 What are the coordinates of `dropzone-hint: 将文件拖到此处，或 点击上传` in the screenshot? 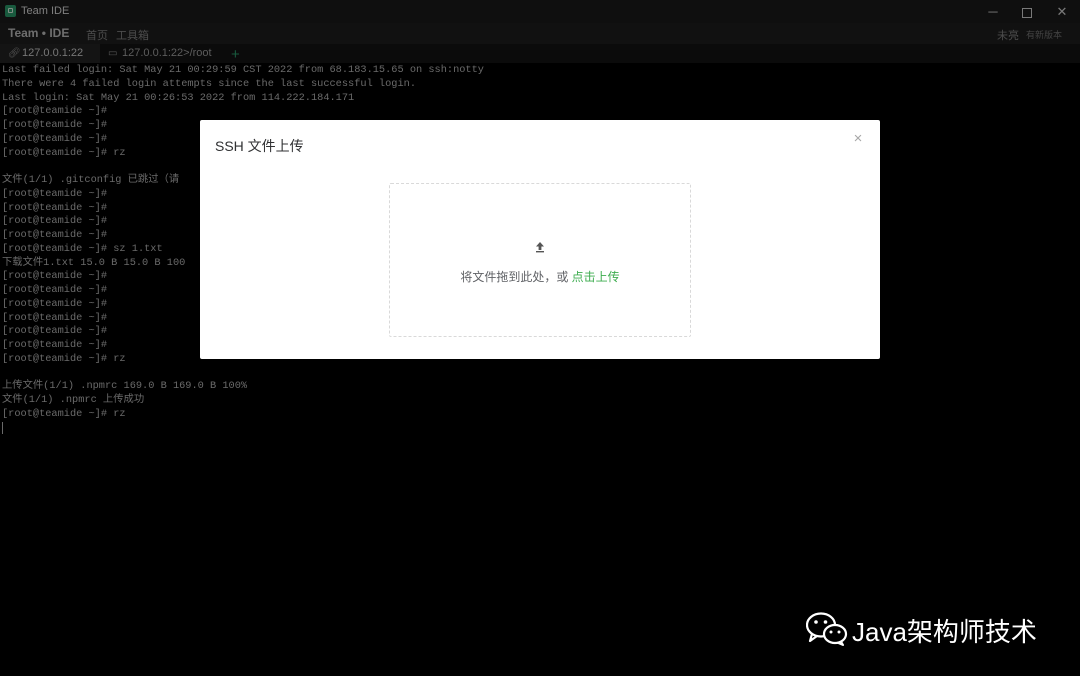 It's located at (540, 276).